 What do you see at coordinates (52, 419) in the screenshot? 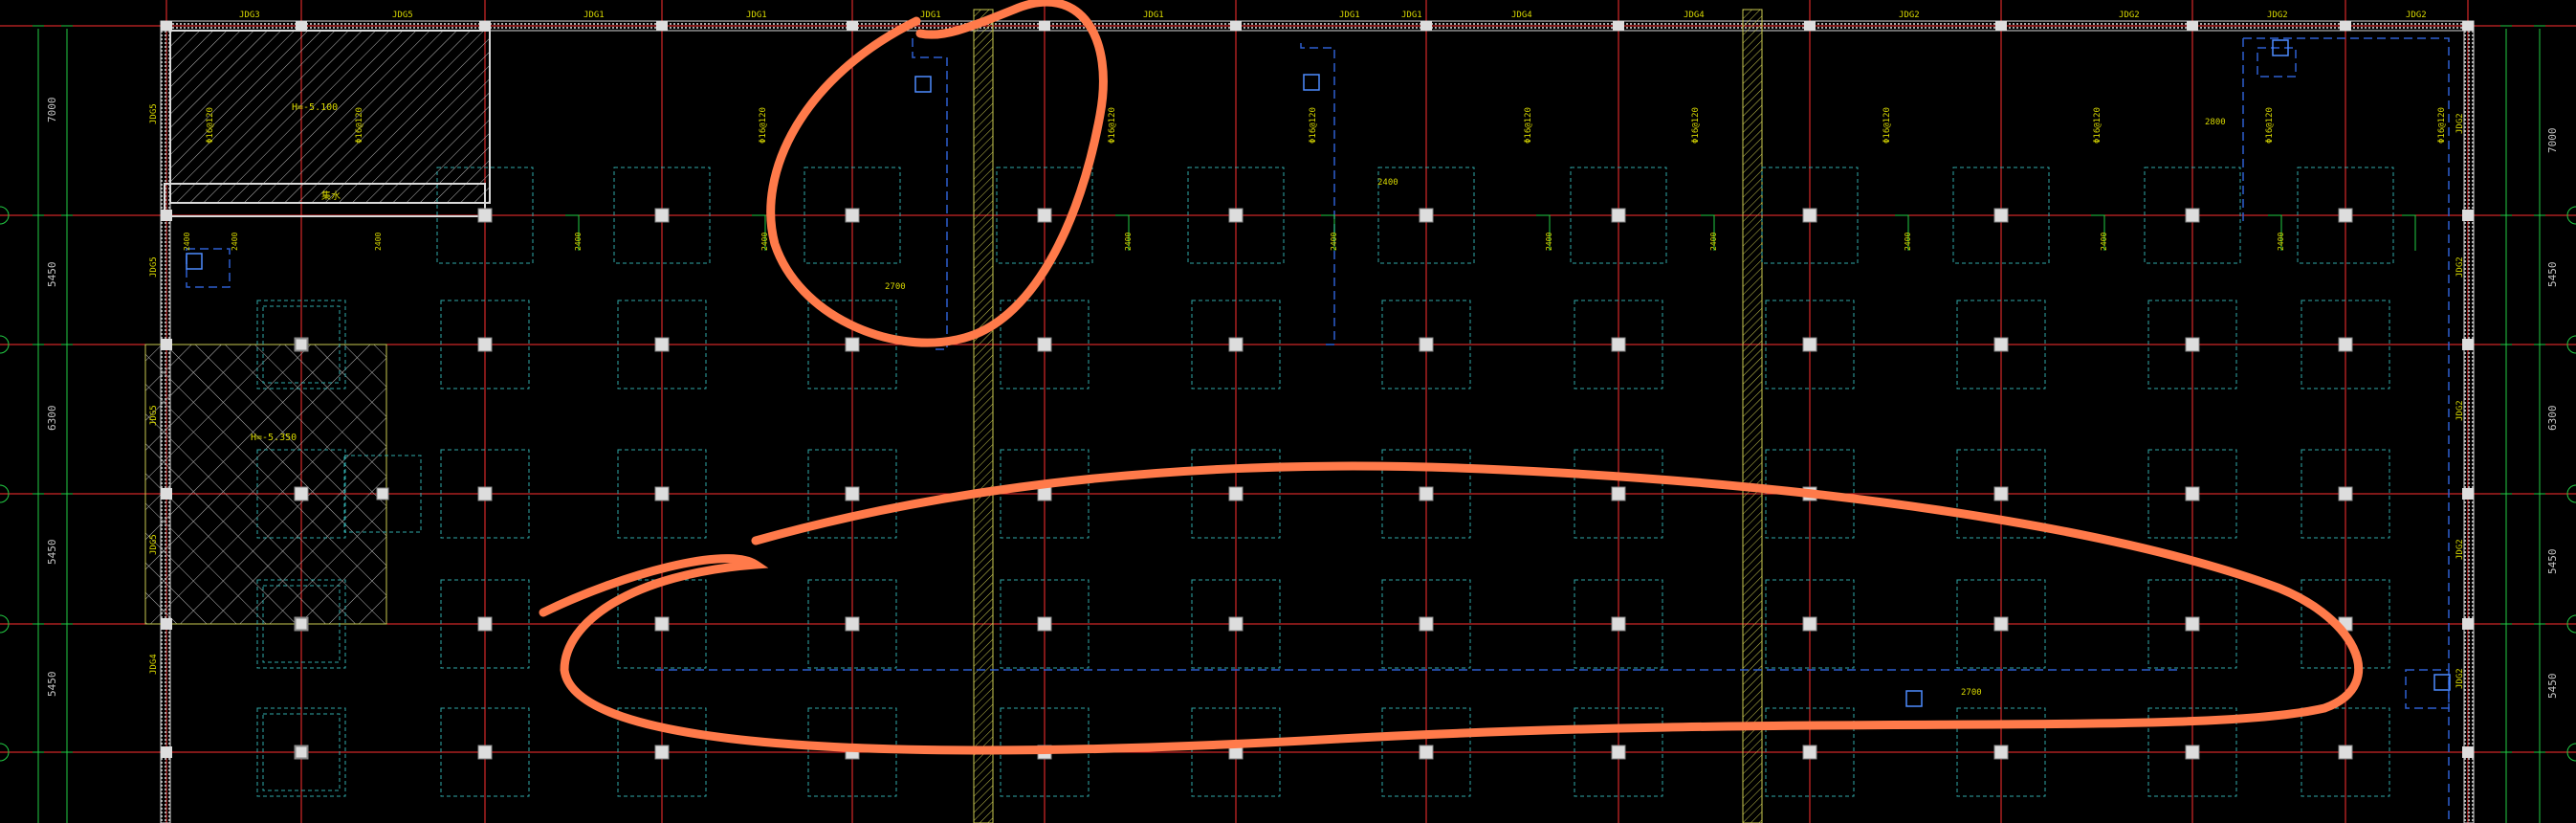
I see `left-dim-3: 6300` at bounding box center [52, 419].